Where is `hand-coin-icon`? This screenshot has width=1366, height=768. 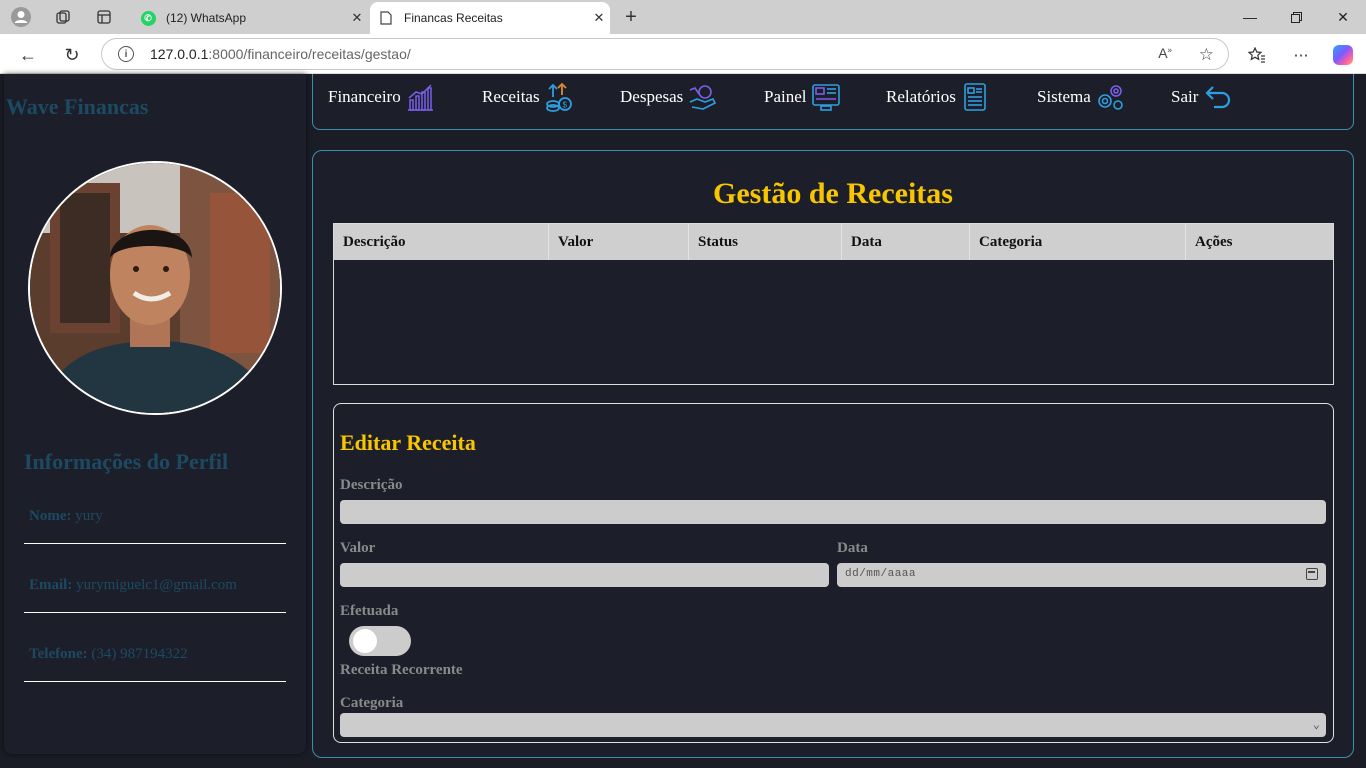 hand-coin-icon is located at coordinates (702, 97).